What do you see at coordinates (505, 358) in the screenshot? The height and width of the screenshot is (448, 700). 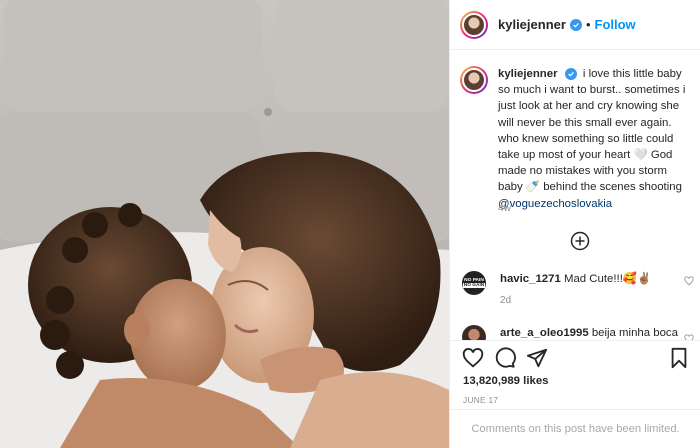 I see `comment-bubble-icon` at bounding box center [505, 358].